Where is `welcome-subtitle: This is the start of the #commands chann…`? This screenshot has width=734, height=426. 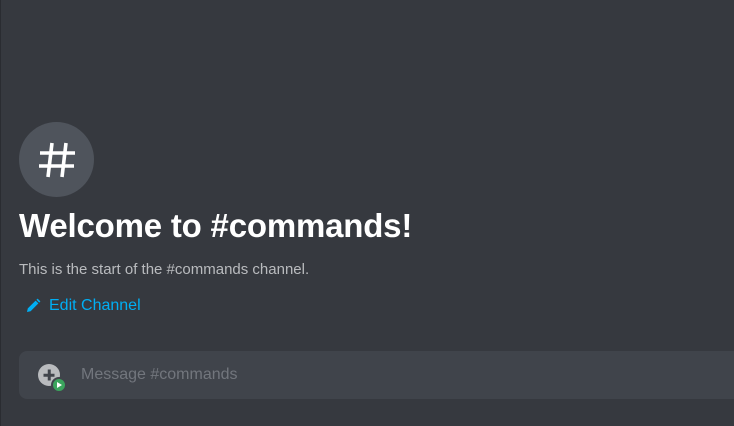
welcome-subtitle: This is the start of the #commands chann… is located at coordinates (164, 269).